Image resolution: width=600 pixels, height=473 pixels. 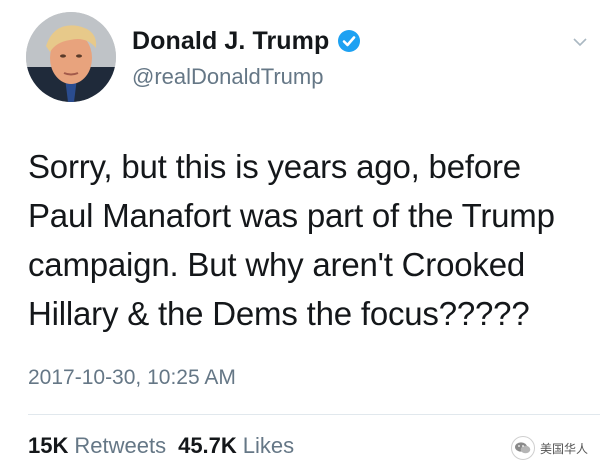 I want to click on tweet-text-line: Hillary & the Dems the focus?????, so click(x=279, y=313).